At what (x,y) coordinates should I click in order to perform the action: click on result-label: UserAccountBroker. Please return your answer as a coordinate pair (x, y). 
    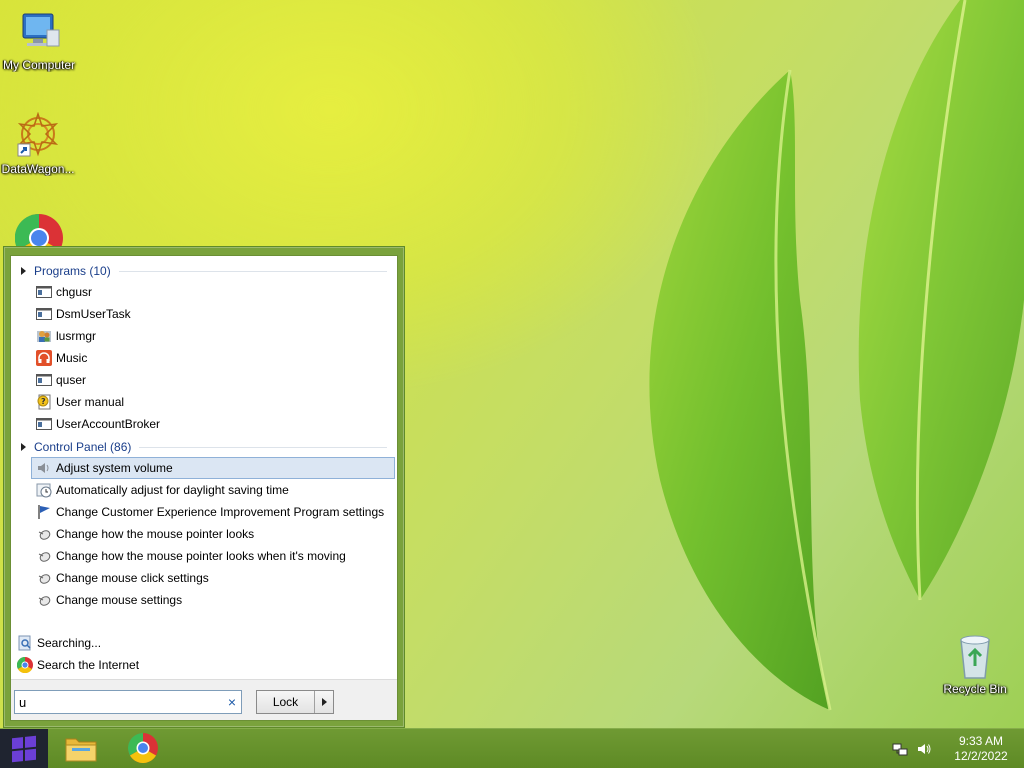
    Looking at the image, I should click on (108, 424).